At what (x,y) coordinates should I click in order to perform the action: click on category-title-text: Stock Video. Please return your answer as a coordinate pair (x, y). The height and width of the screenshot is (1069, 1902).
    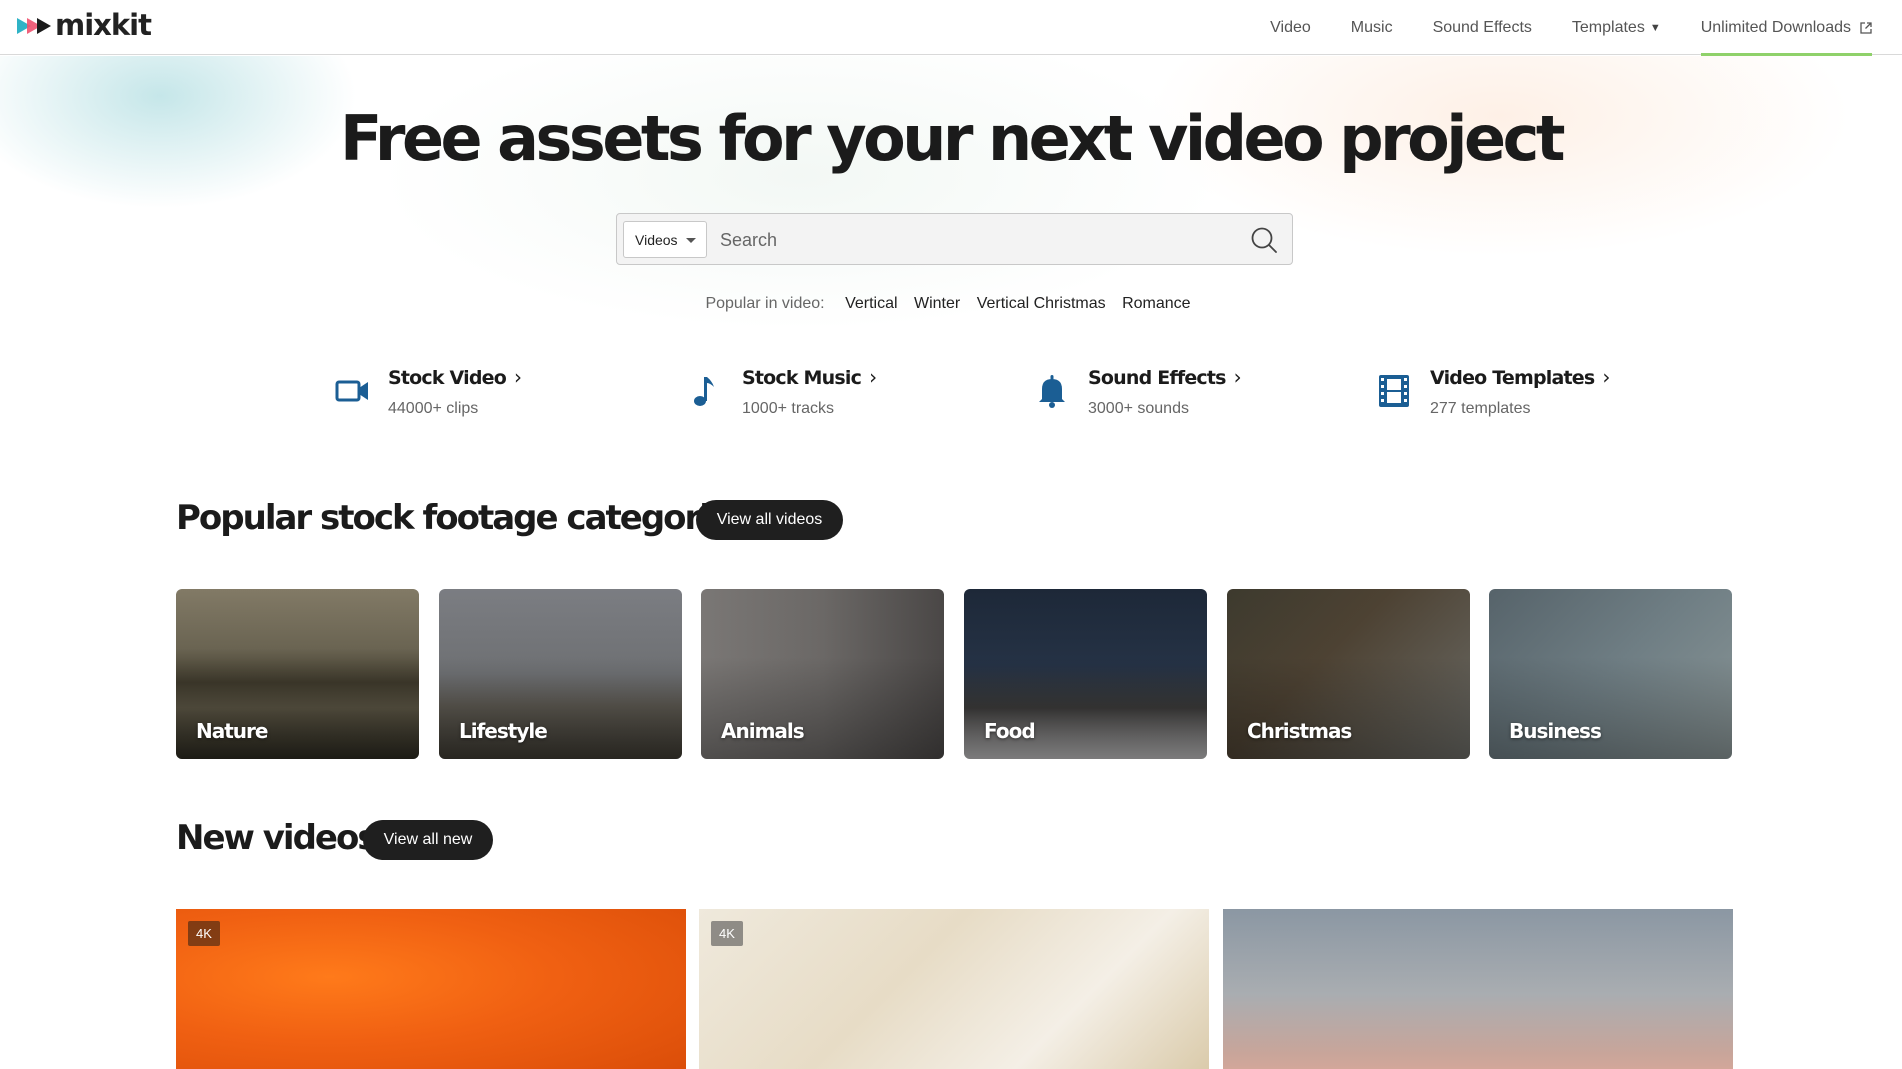
    Looking at the image, I should click on (447, 378).